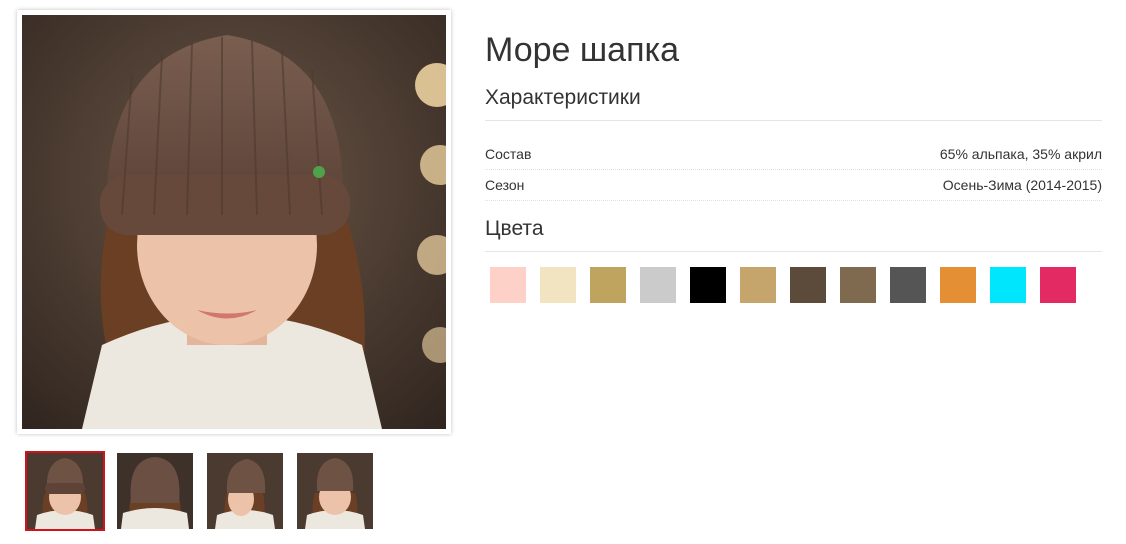  What do you see at coordinates (793, 185) in the screenshot?
I see `spec-row-season: Сезон Осень-Зима (2014-2015)` at bounding box center [793, 185].